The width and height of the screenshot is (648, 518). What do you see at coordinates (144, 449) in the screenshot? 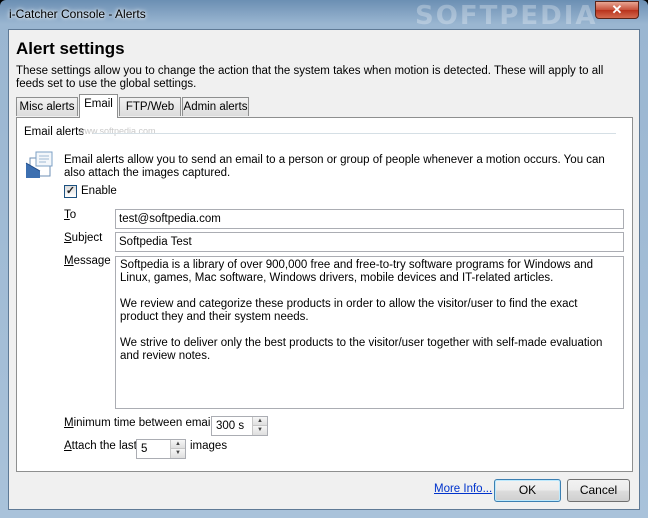
I see `attach-value: 5` at bounding box center [144, 449].